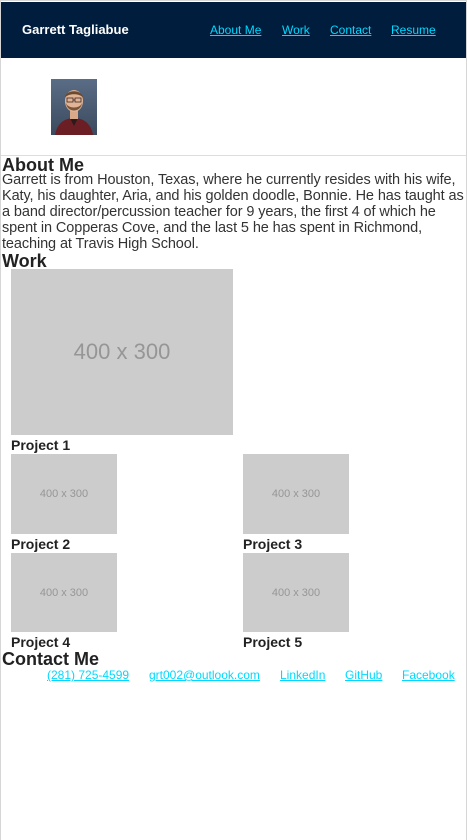  Describe the element at coordinates (350, 30) in the screenshot. I see `nav-link-contact: Contact` at that location.